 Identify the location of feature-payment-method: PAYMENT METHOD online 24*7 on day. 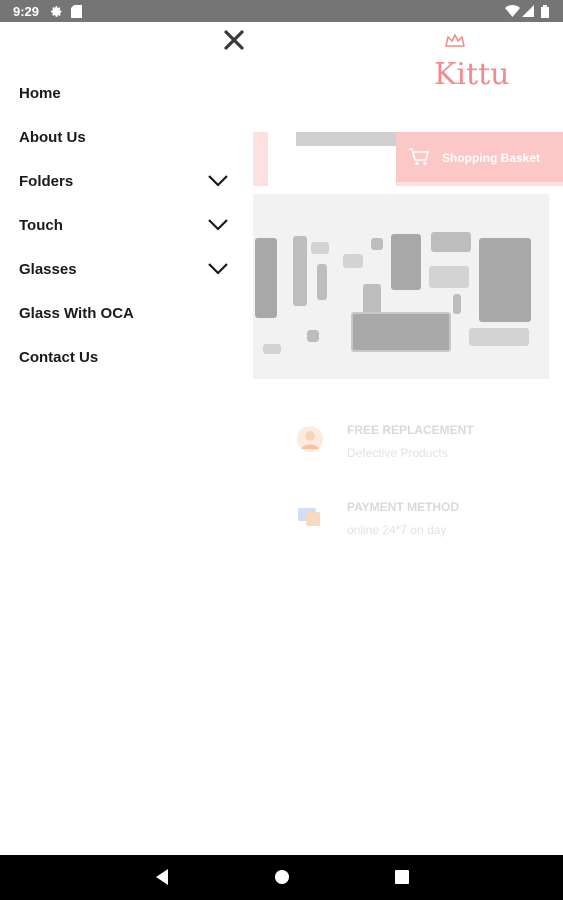
(426, 520).